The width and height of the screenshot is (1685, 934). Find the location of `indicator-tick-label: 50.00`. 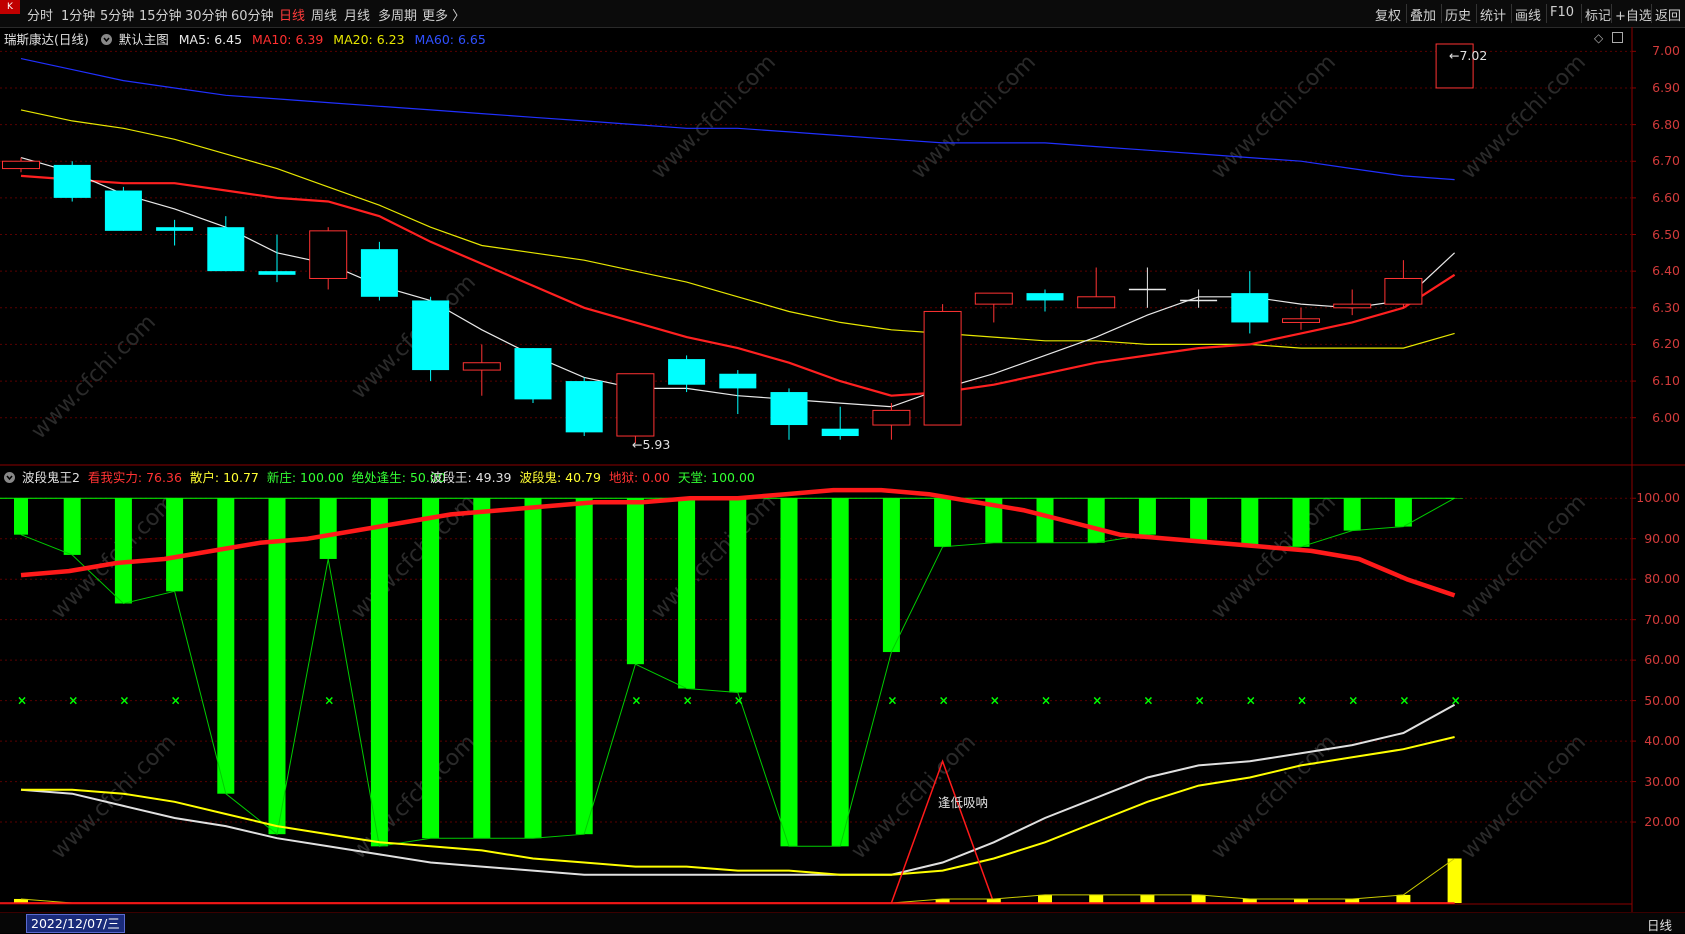

indicator-tick-label: 50.00 is located at coordinates (1662, 700).